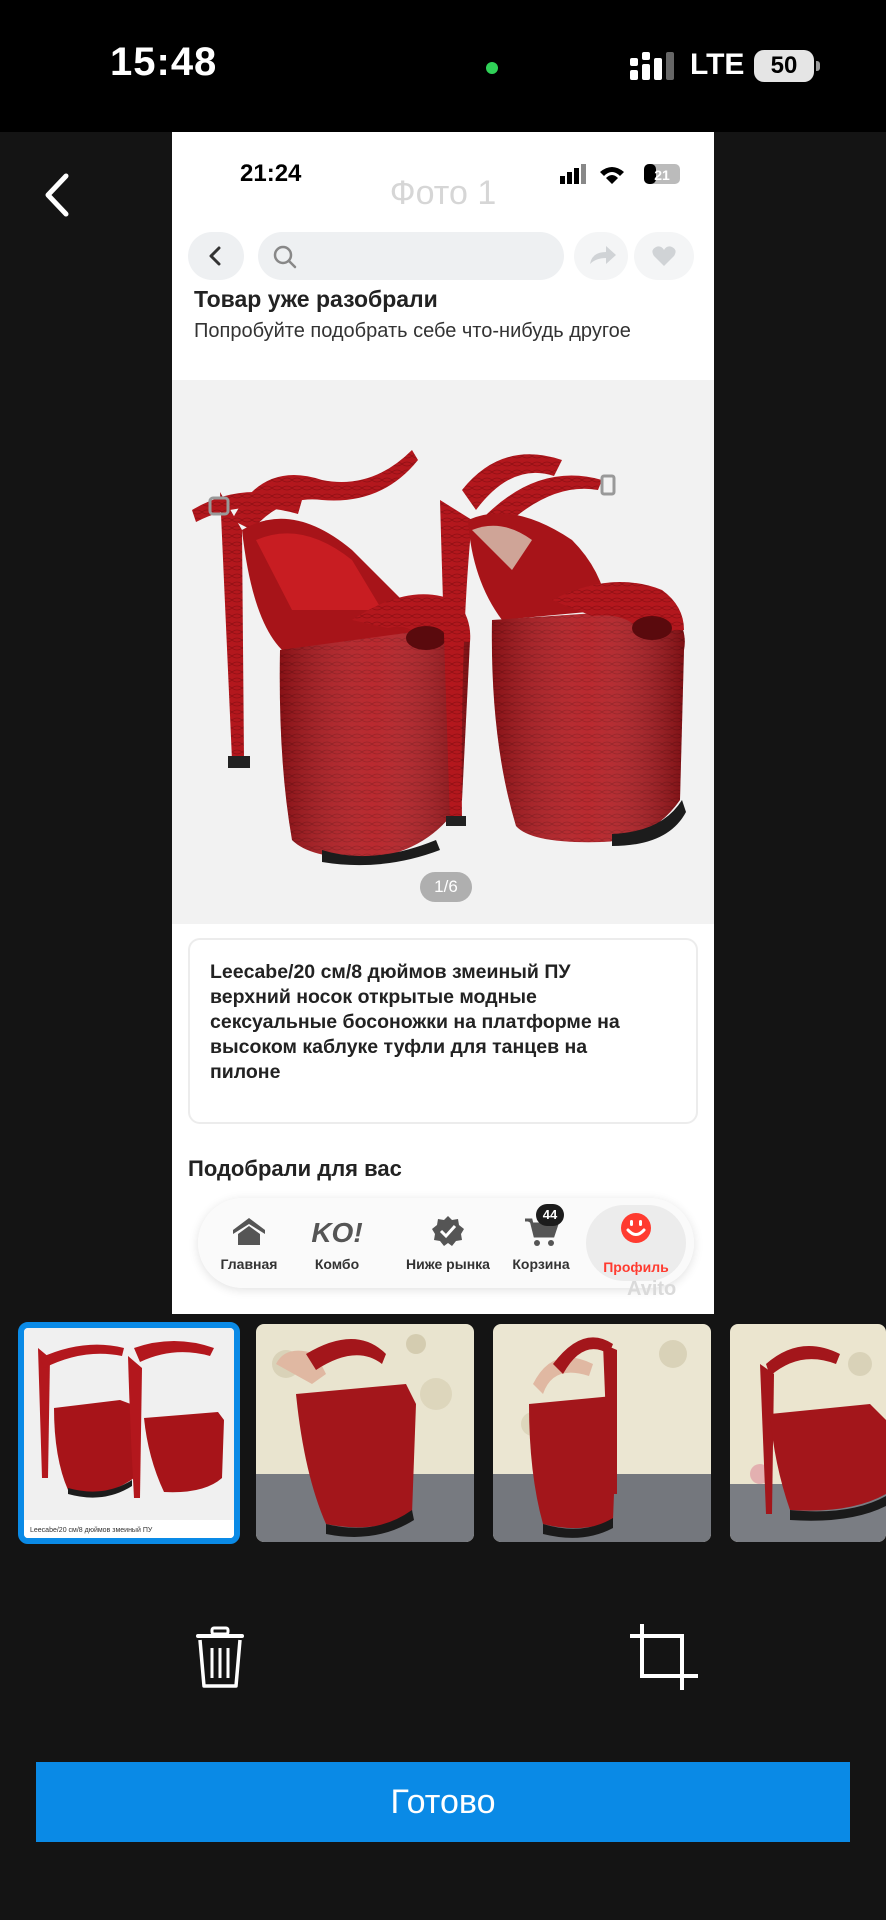 The image size is (886, 1920). I want to click on avito-watermark: Avito, so click(652, 1289).